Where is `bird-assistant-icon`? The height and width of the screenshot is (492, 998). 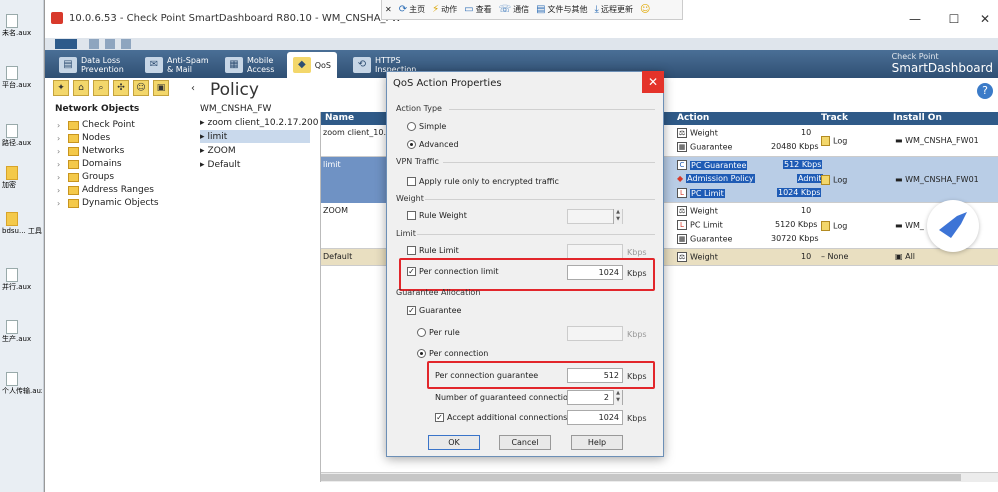
bird-assistant-icon is located at coordinates (953, 226).